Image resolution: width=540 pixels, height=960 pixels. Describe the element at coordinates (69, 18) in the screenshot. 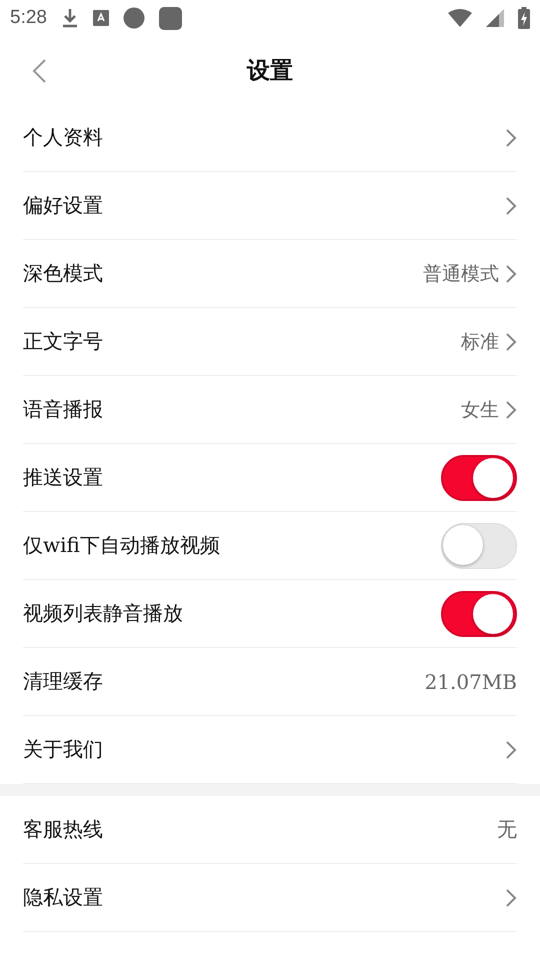

I see `download-icon` at that location.